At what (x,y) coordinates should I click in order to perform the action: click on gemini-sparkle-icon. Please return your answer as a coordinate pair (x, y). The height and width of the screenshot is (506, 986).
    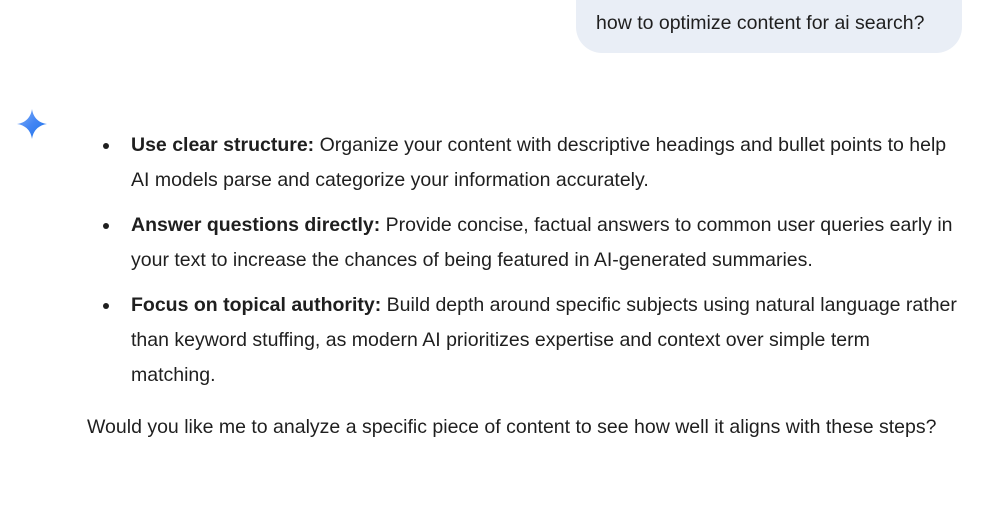
    Looking at the image, I should click on (32, 124).